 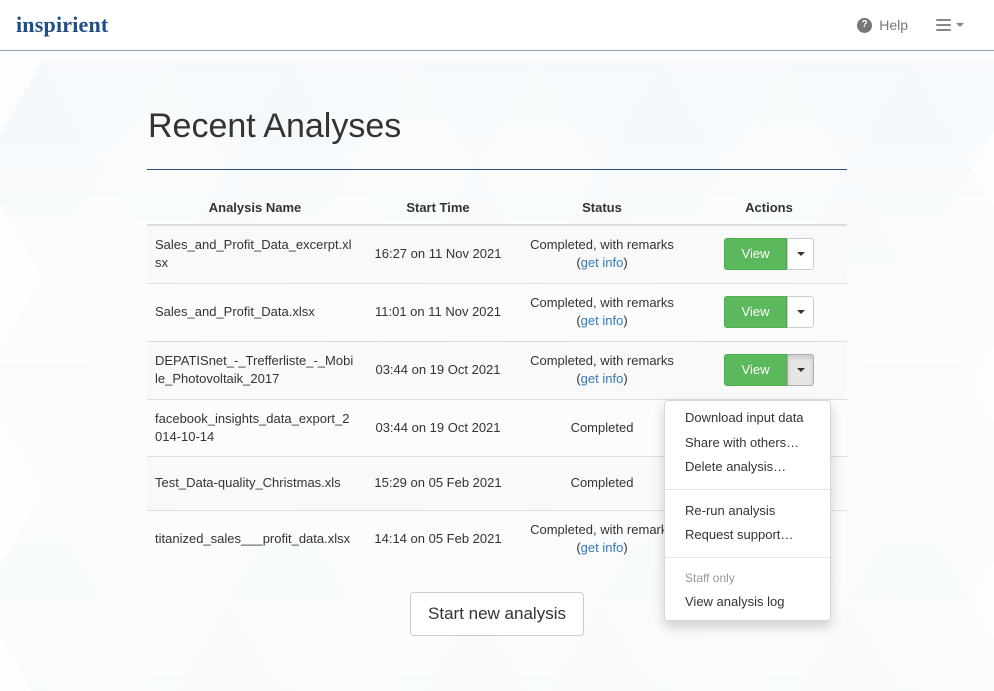 I want to click on help-link: ? Help, so click(x=882, y=25).